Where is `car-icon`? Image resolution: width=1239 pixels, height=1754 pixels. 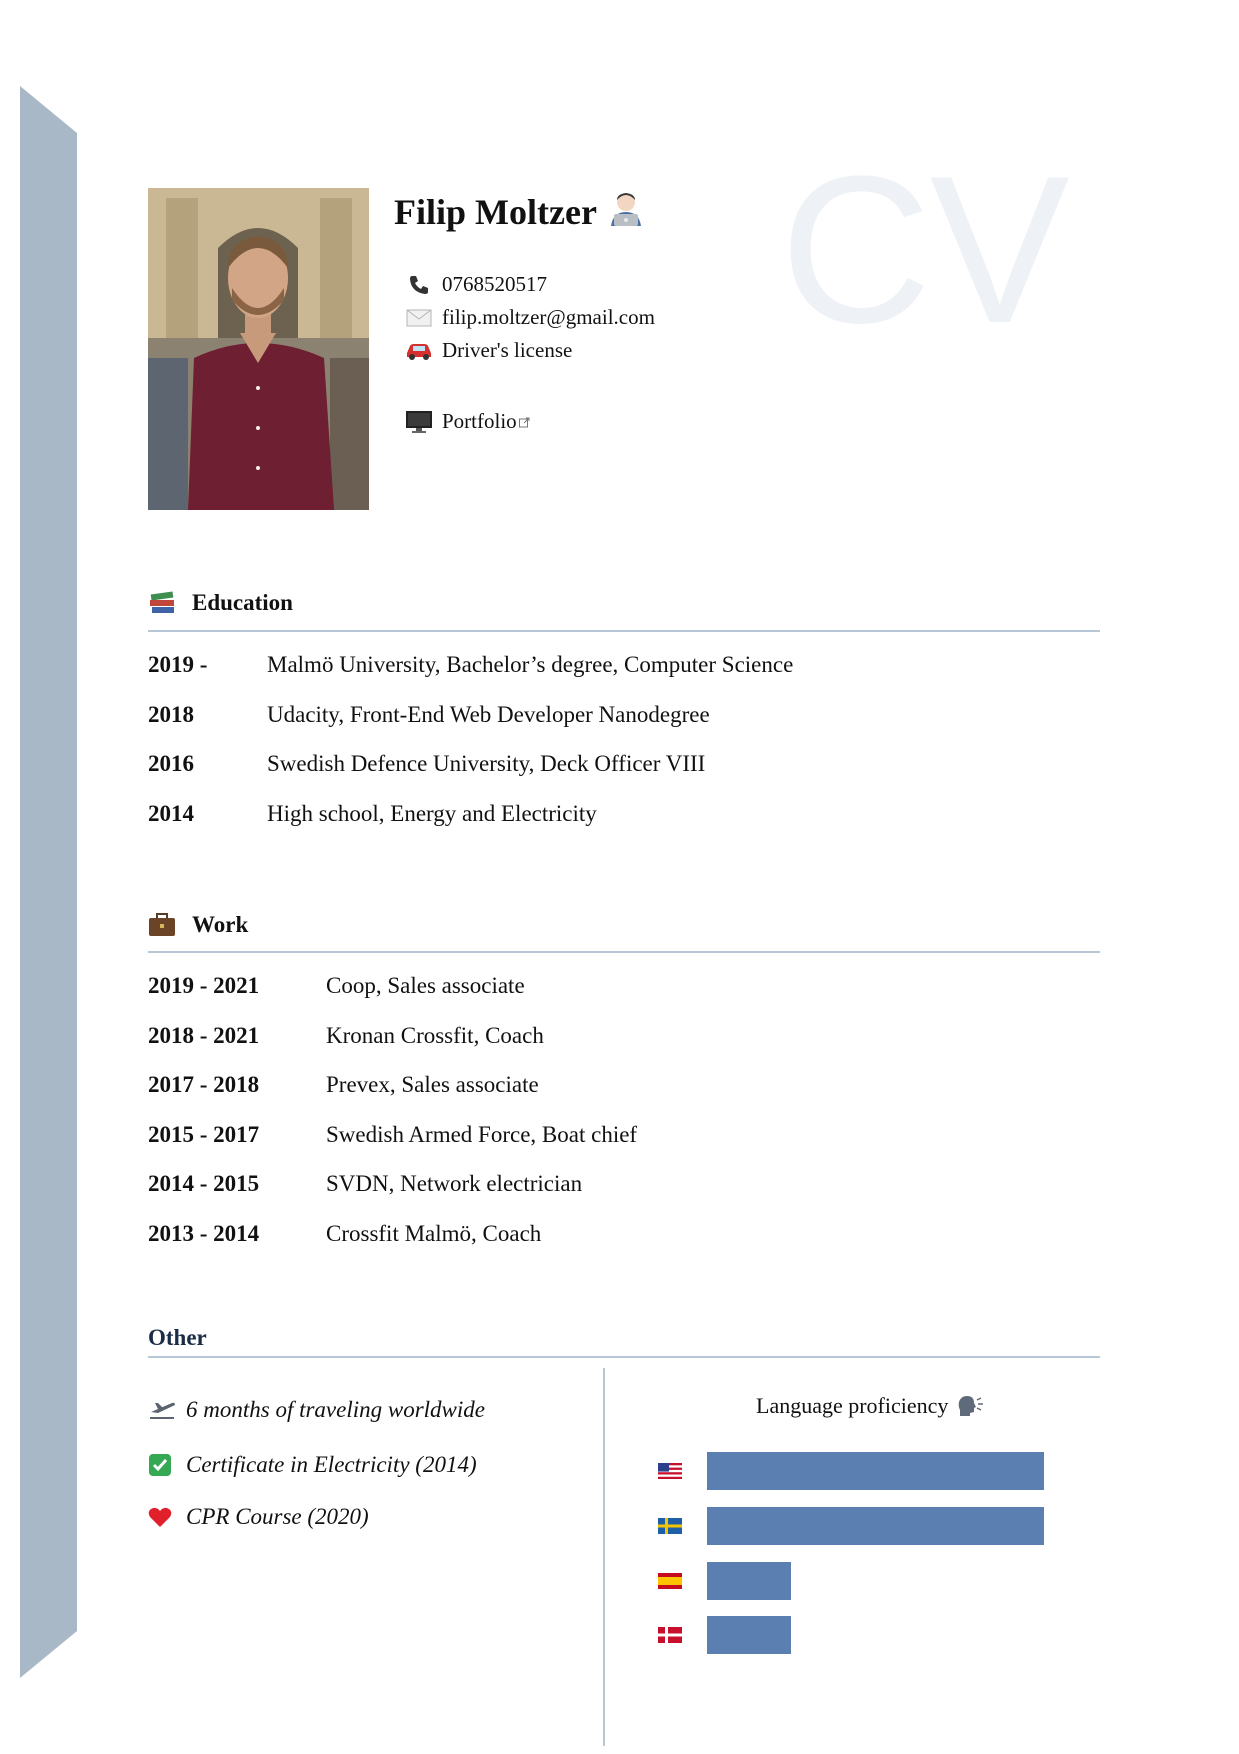 car-icon is located at coordinates (419, 351).